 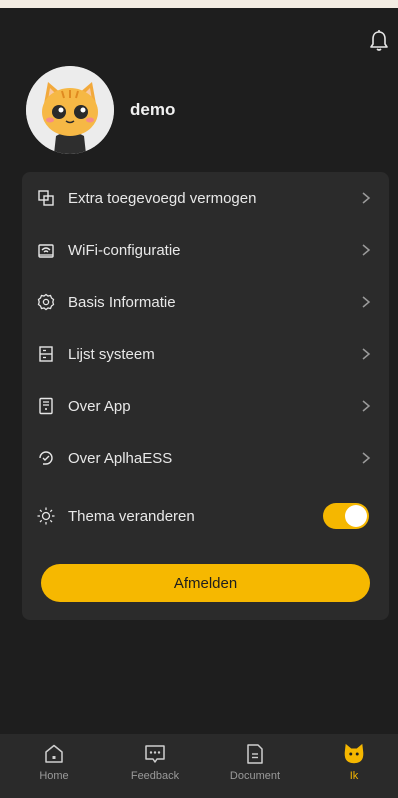 What do you see at coordinates (46, 458) in the screenshot?
I see `about-company-icon` at bounding box center [46, 458].